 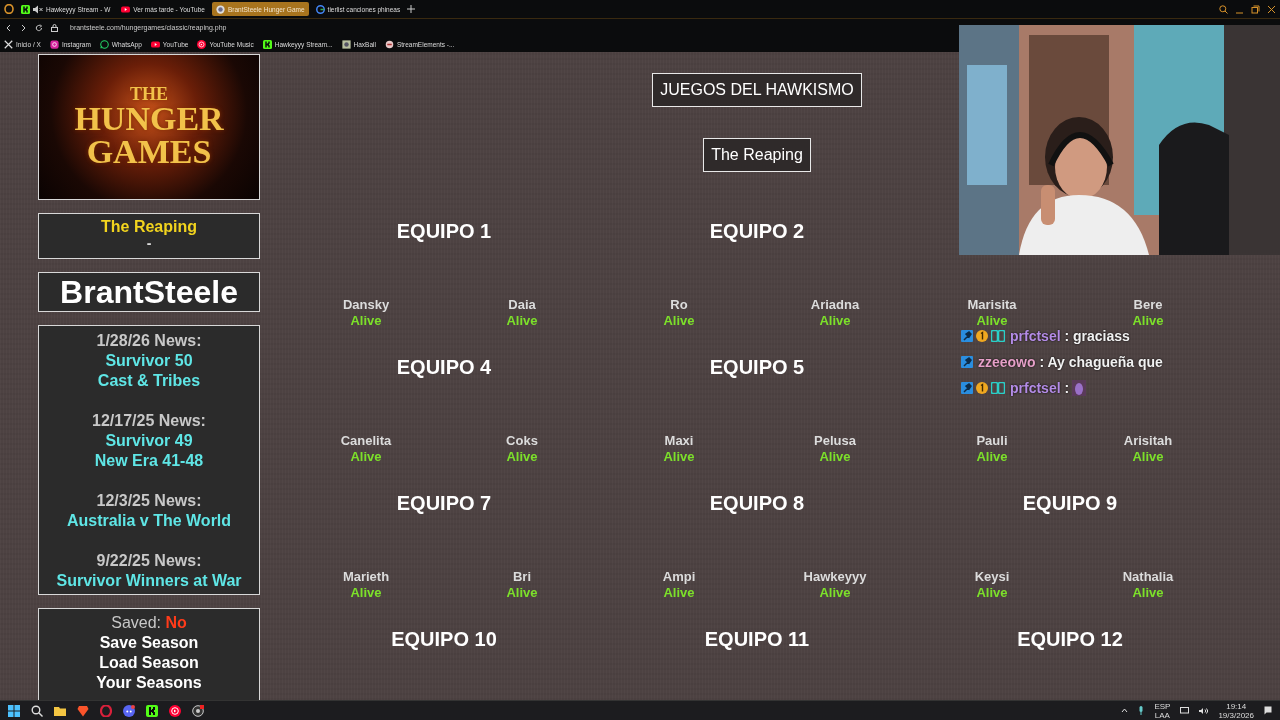 What do you see at coordinates (149, 461) in the screenshot?
I see `news-link: New Era 41-48` at bounding box center [149, 461].